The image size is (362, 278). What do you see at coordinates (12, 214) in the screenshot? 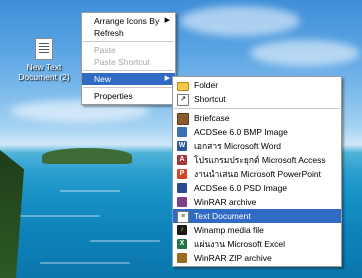
I see `palm-tree` at bounding box center [12, 214].